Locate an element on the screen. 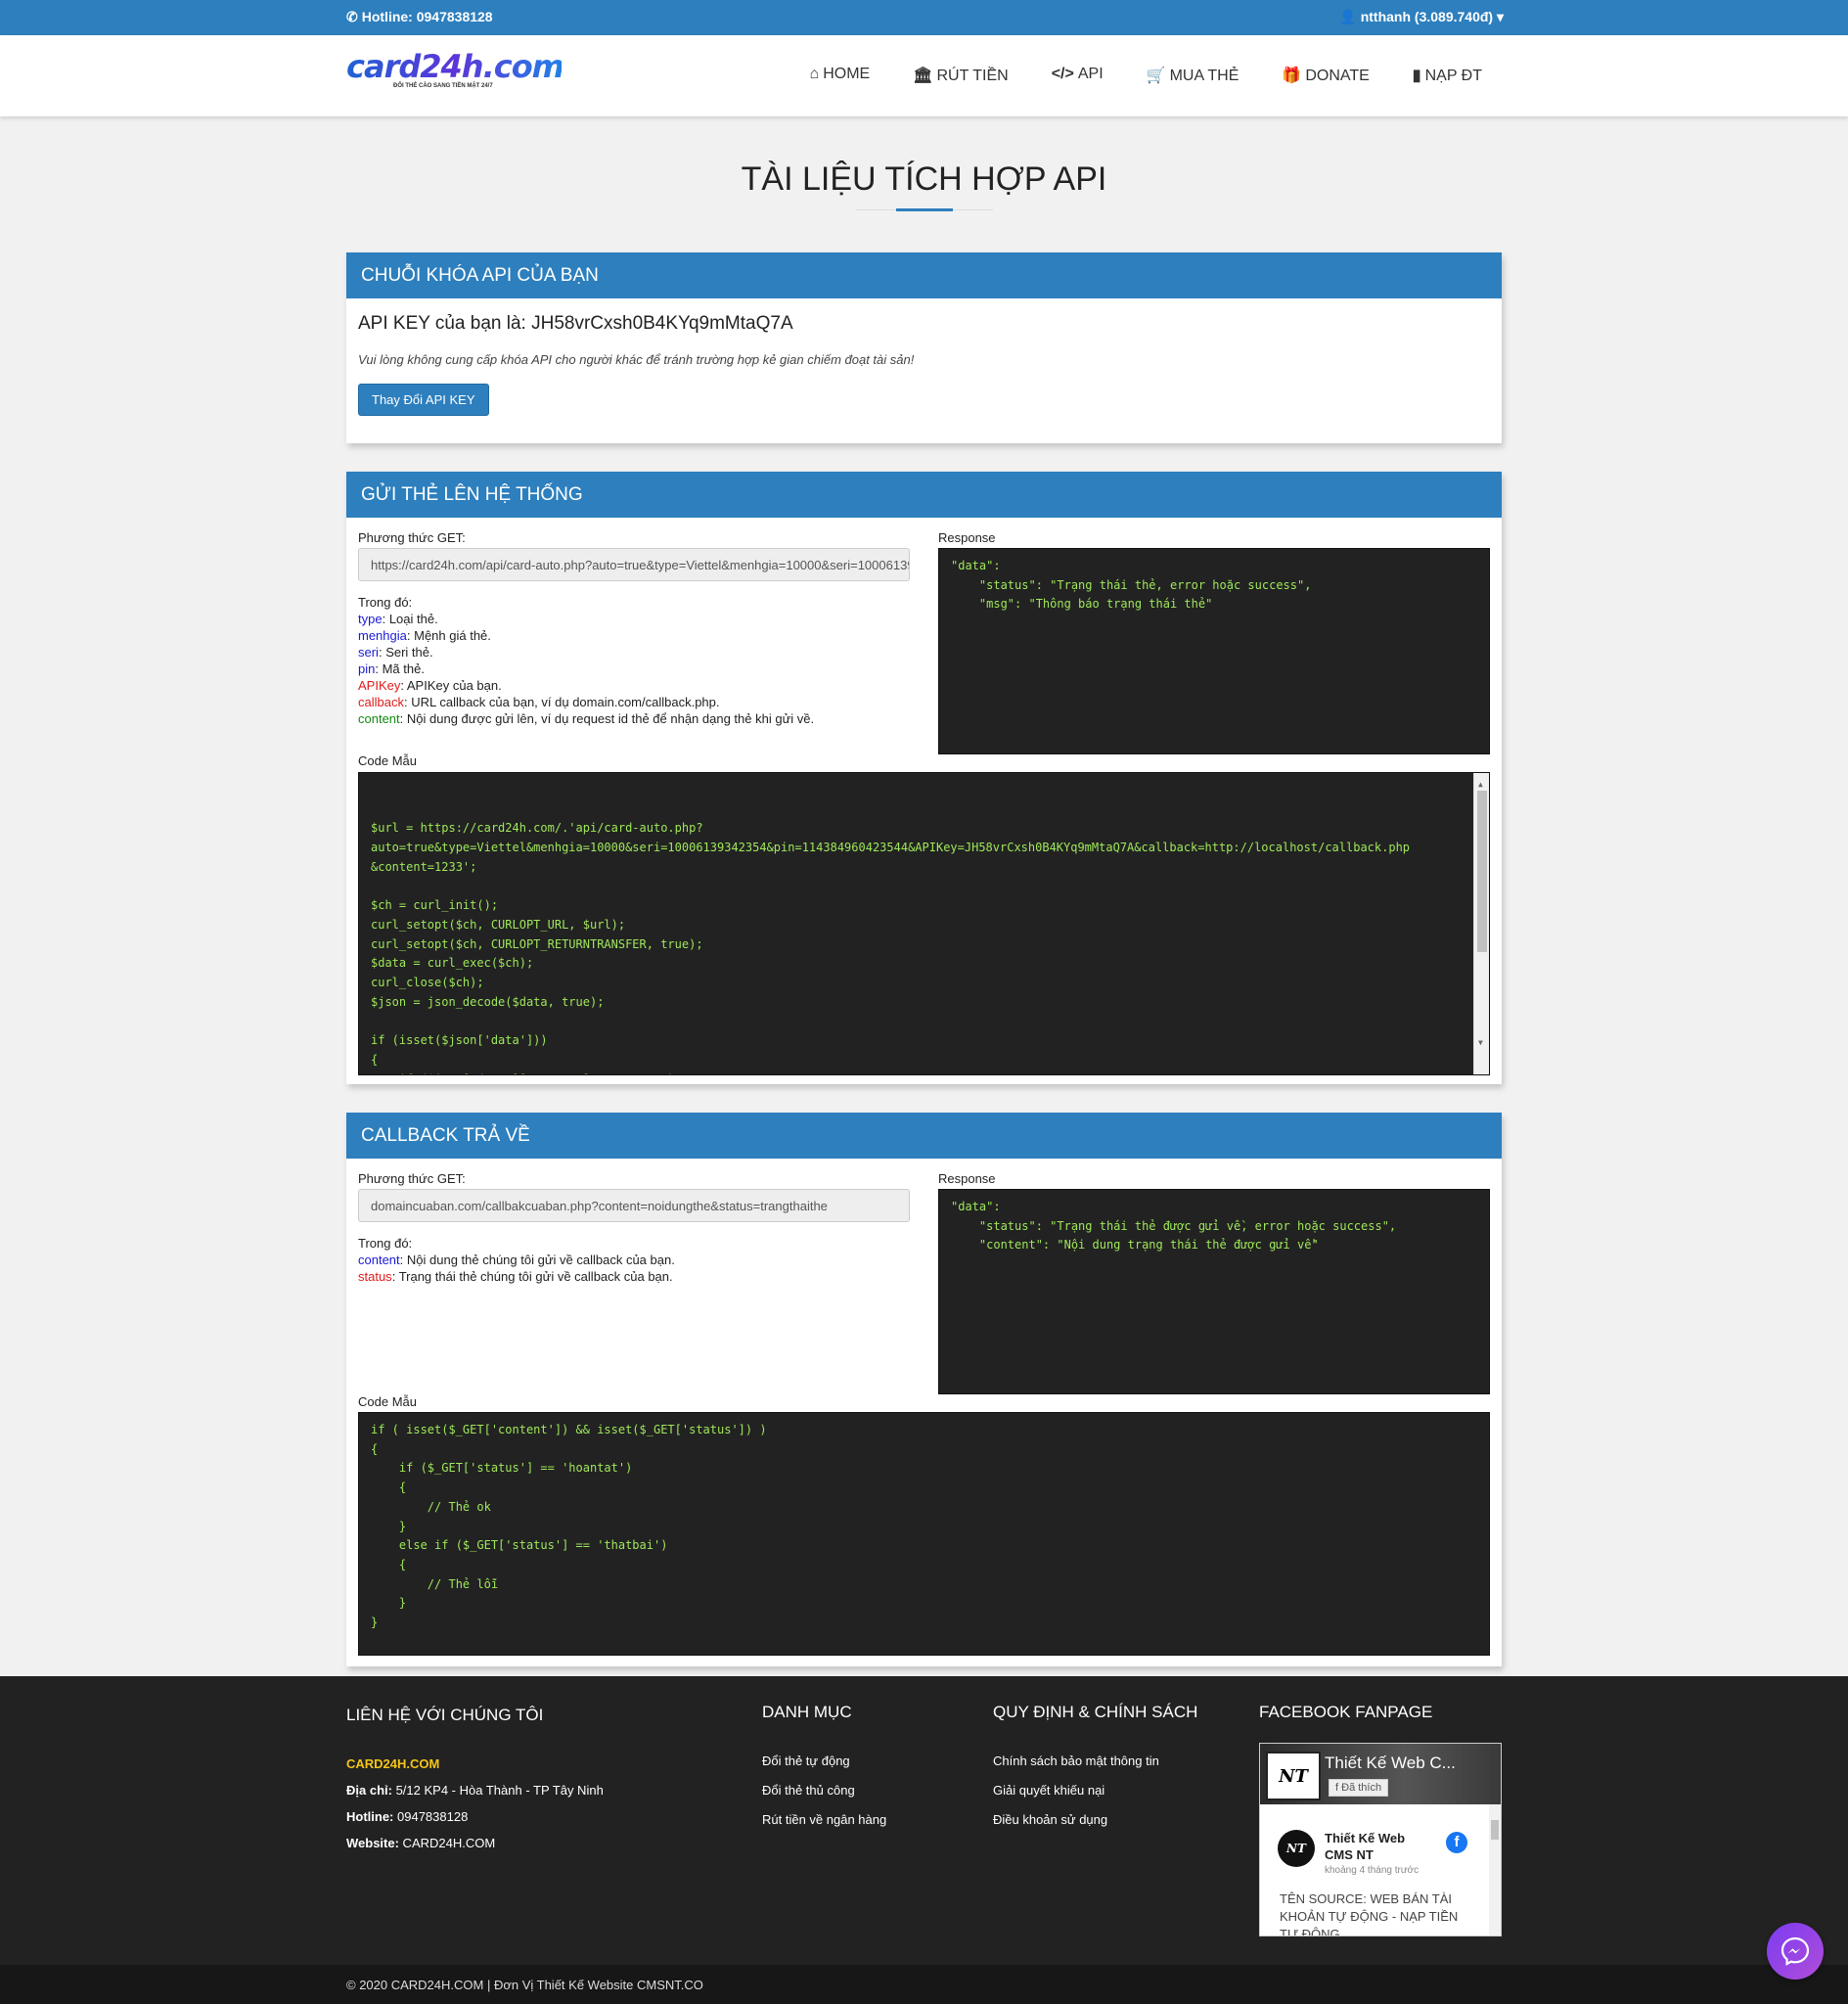  footer-link-auto-exchange: Đổi thẻ tự động is located at coordinates (824, 1761).